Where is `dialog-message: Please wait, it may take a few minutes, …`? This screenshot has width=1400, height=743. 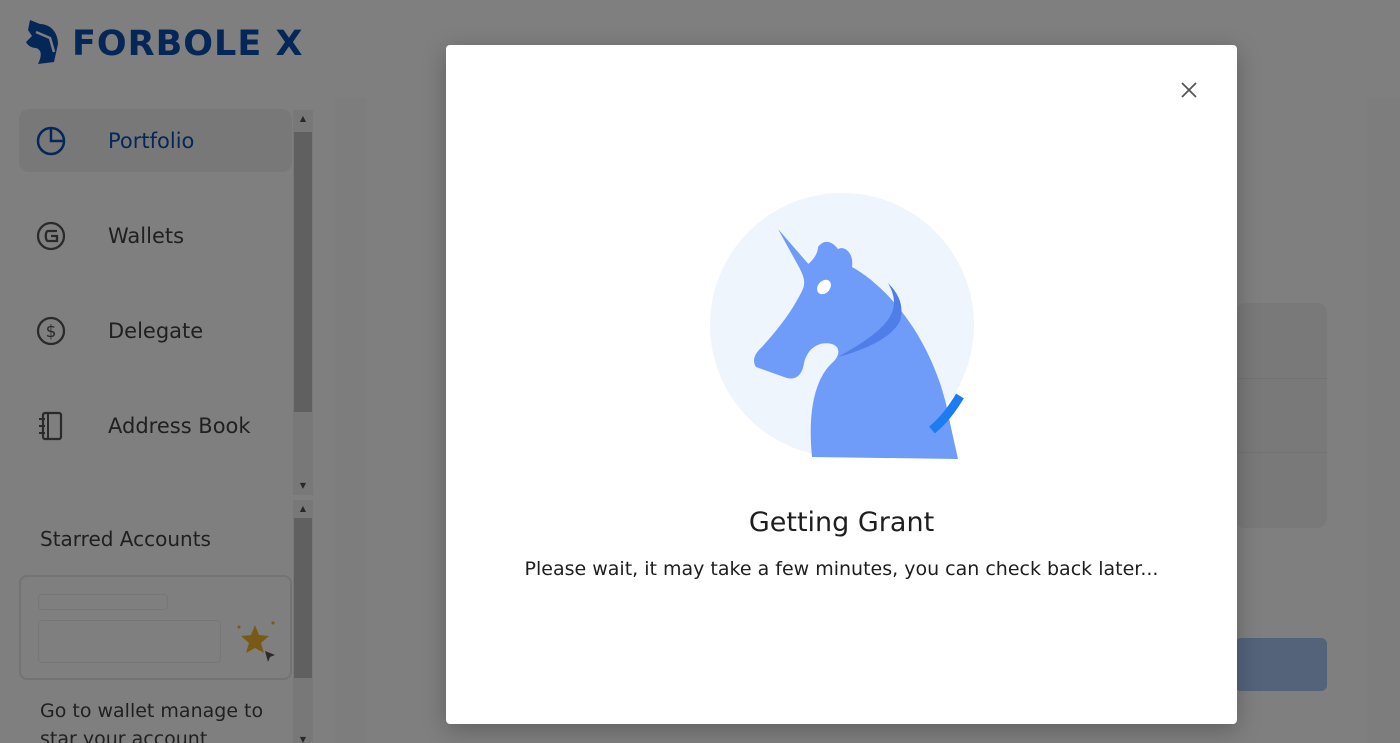
dialog-message: Please wait, it may take a few minutes, … is located at coordinates (841, 569).